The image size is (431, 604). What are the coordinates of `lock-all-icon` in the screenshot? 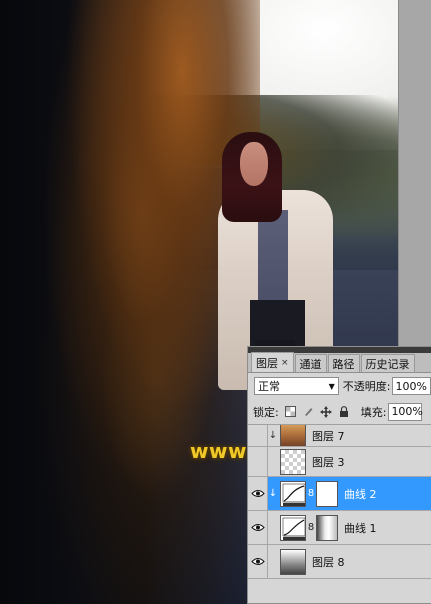 It's located at (344, 411).